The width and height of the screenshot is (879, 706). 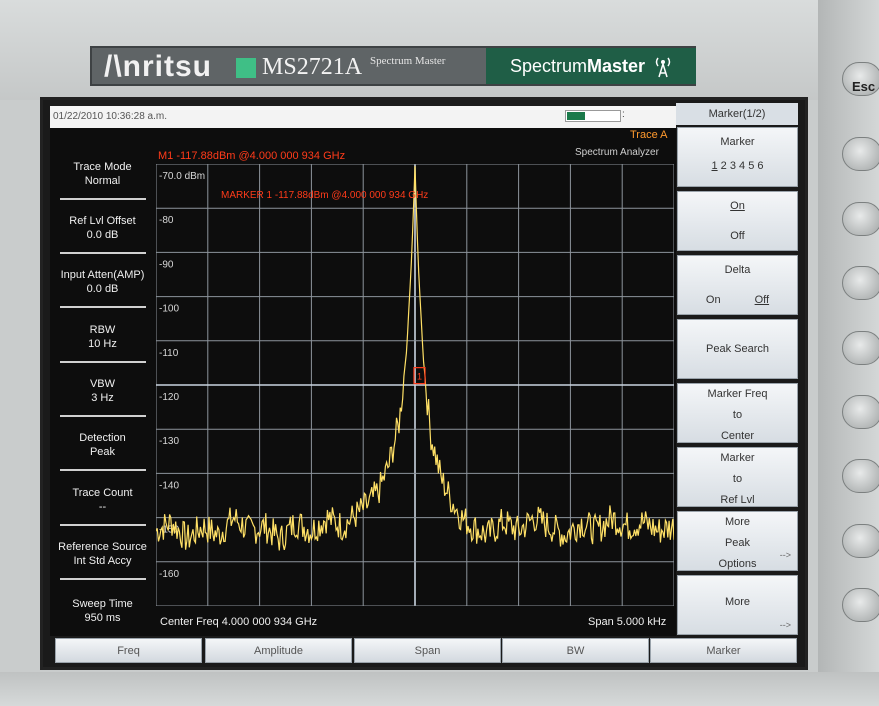 What do you see at coordinates (102, 604) in the screenshot?
I see `parameter-label: Sweep Time` at bounding box center [102, 604].